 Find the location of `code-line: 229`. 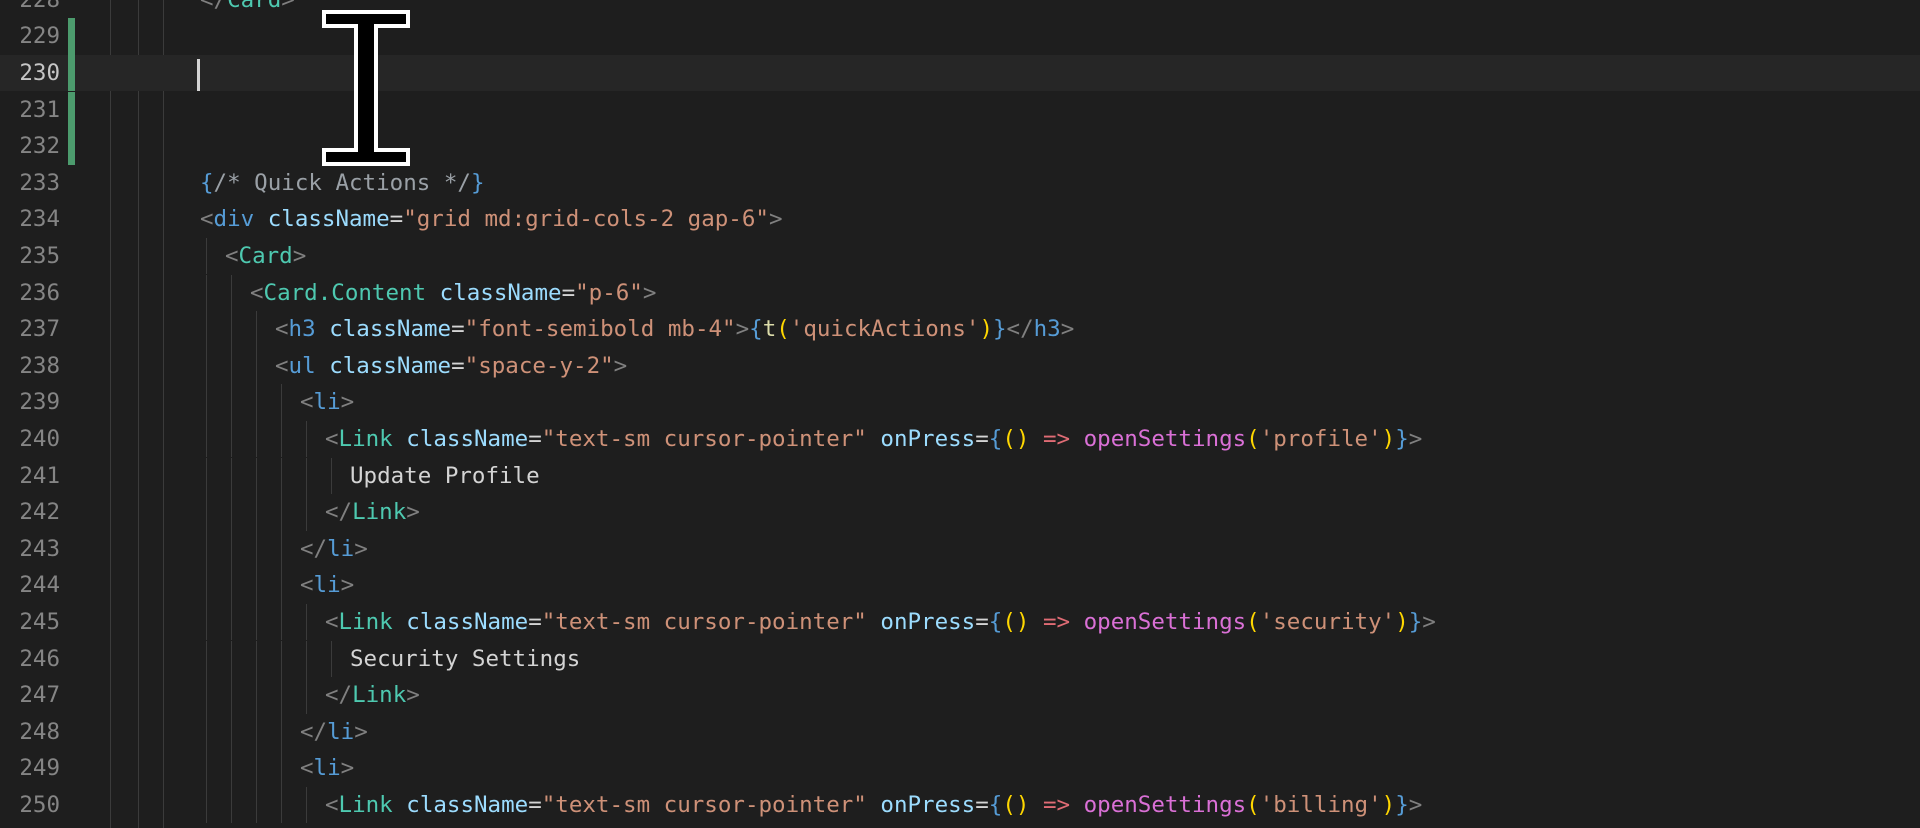

code-line: 229 is located at coordinates (960, 36).